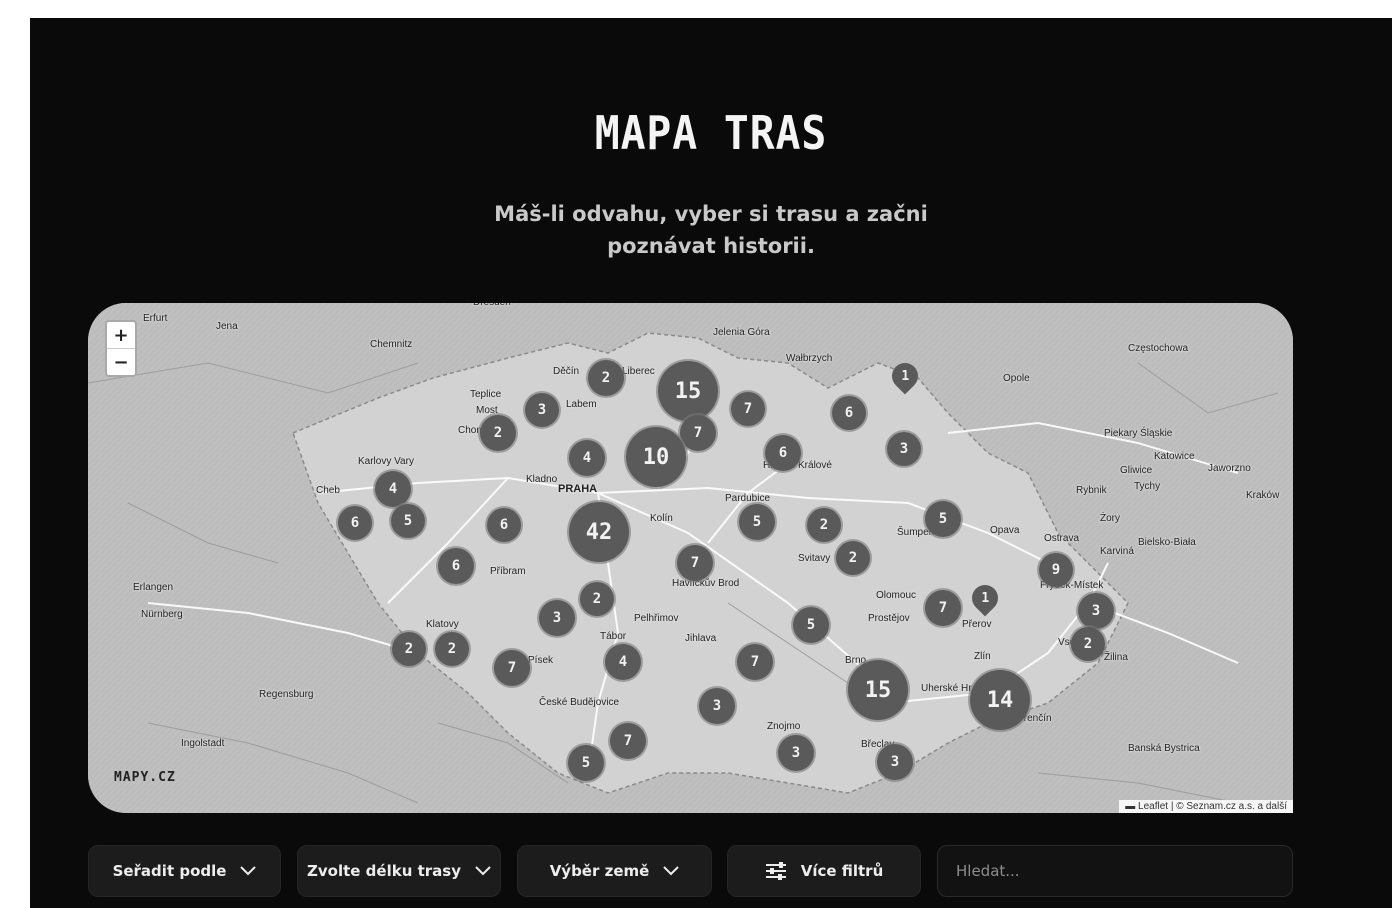 This screenshot has width=1392, height=908. Describe the element at coordinates (982, 656) in the screenshot. I see `map-place-label: Zlín` at that location.